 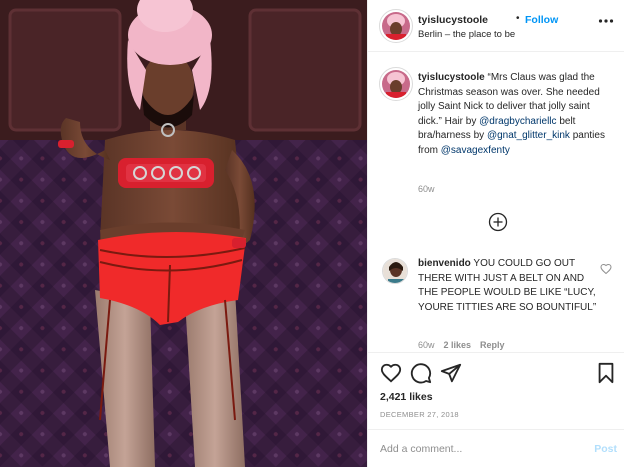 I want to click on caption-timestamp: 60w, so click(x=426, y=189).